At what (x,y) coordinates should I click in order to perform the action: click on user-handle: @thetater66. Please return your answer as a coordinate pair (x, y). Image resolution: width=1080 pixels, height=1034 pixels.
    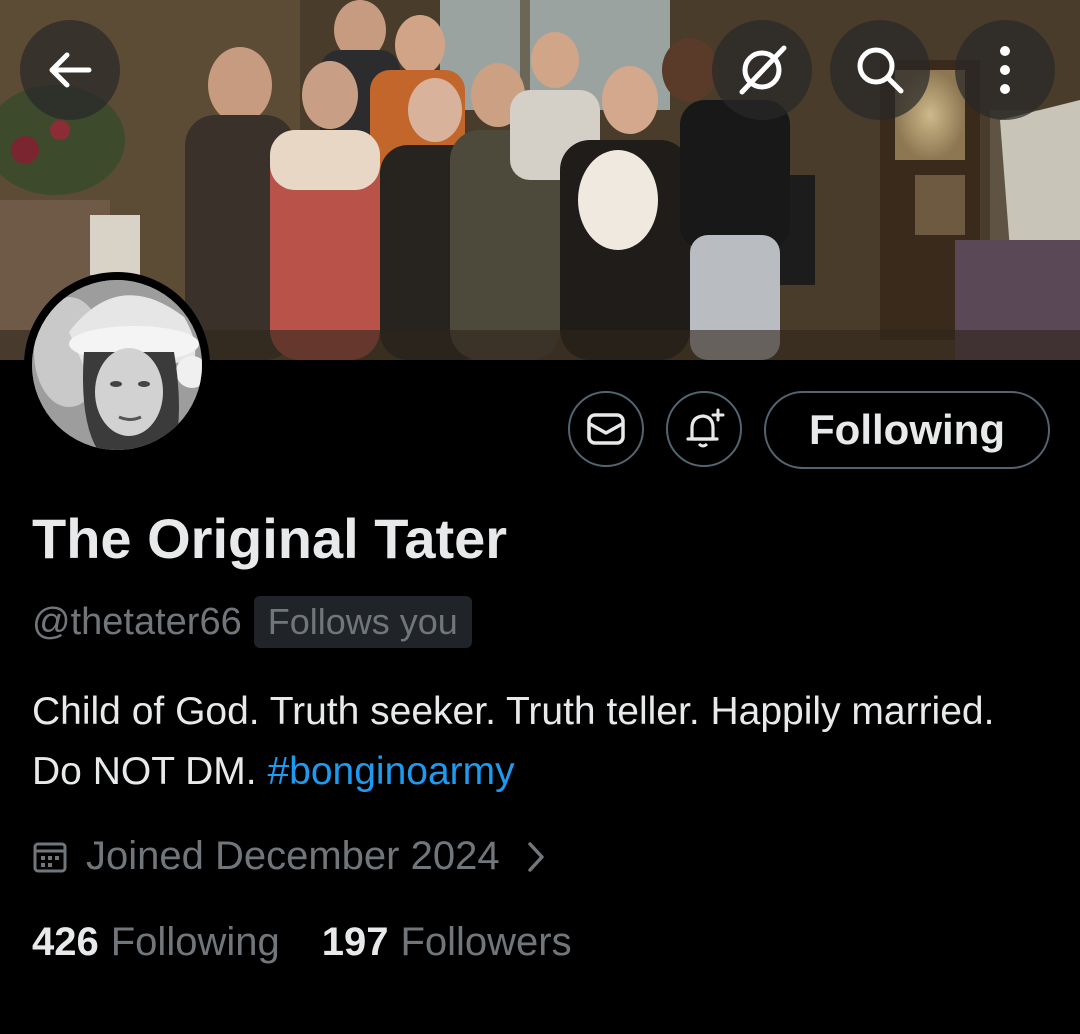
    Looking at the image, I should click on (137, 621).